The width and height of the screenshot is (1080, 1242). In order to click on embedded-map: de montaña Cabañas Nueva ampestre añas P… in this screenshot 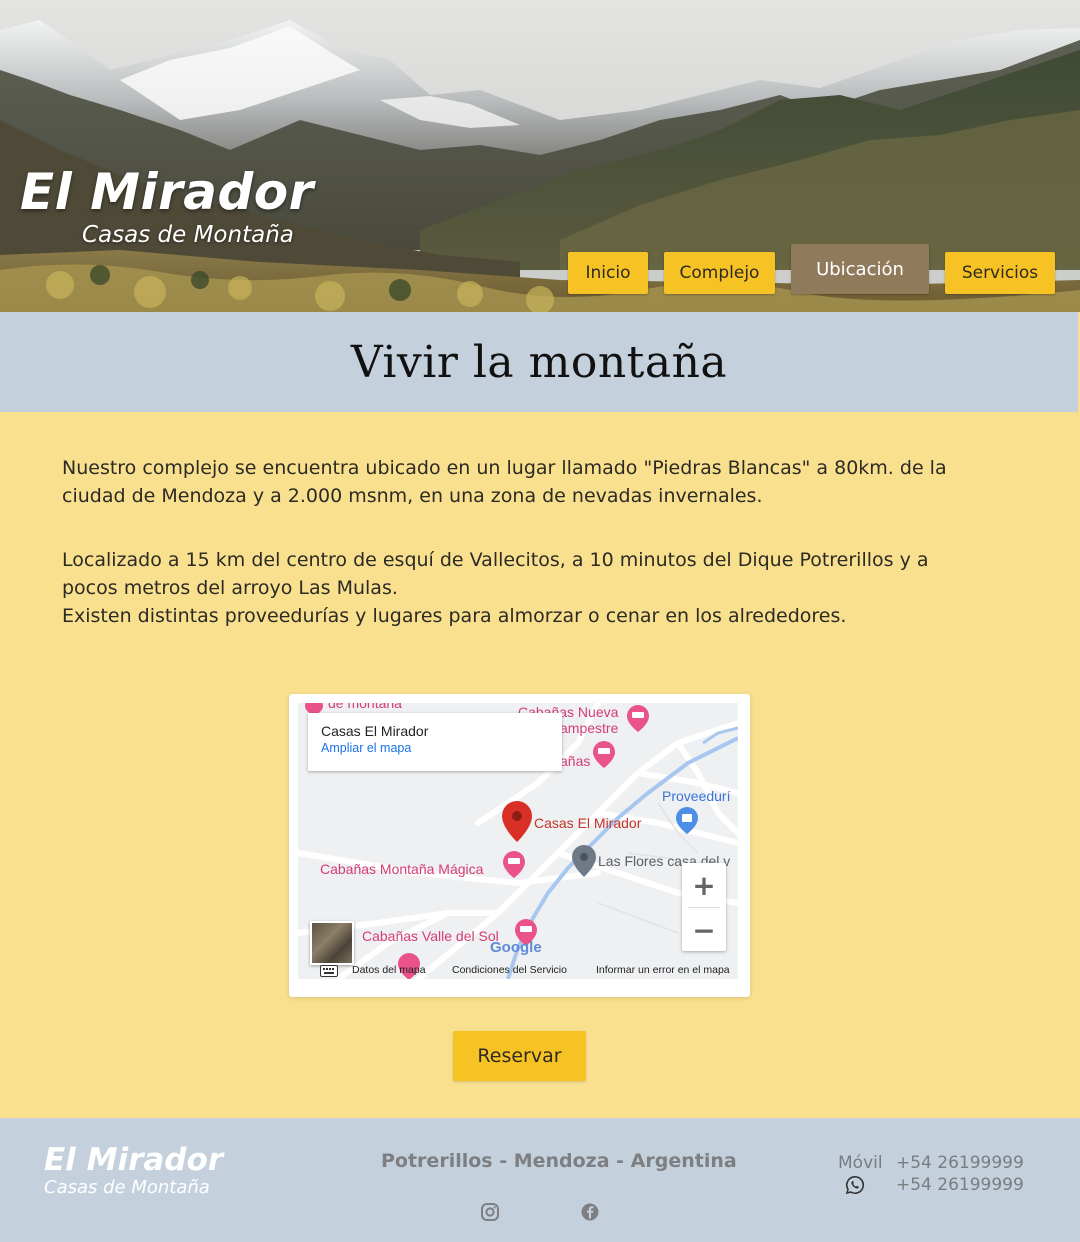, I will do `click(518, 841)`.